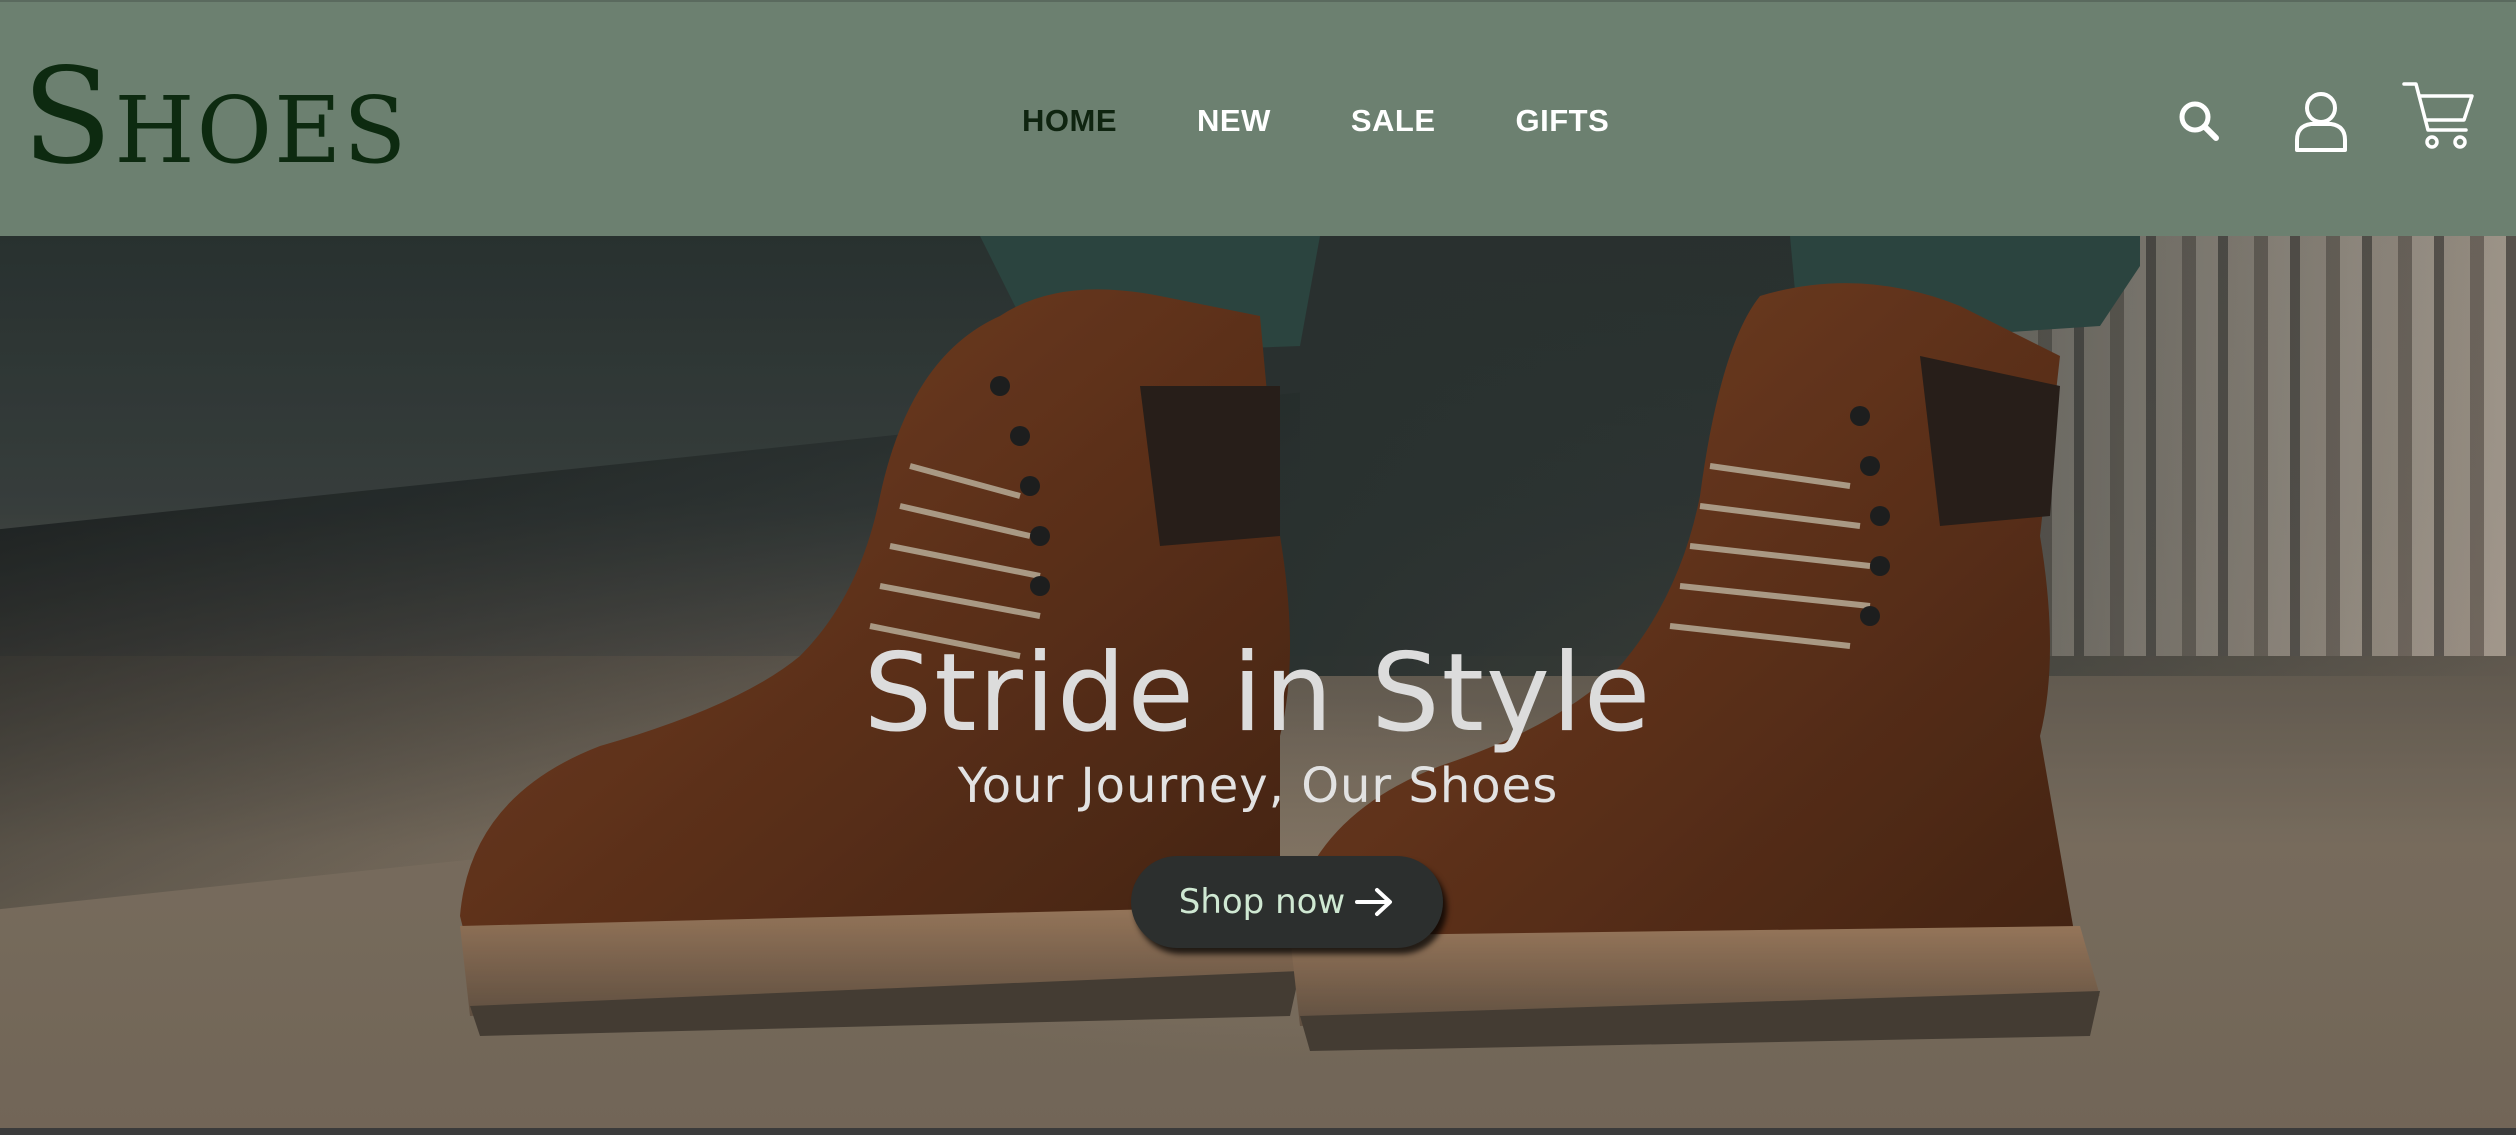 The height and width of the screenshot is (1135, 2516). What do you see at coordinates (1234, 121) in the screenshot?
I see `nav-item-new: NEW` at bounding box center [1234, 121].